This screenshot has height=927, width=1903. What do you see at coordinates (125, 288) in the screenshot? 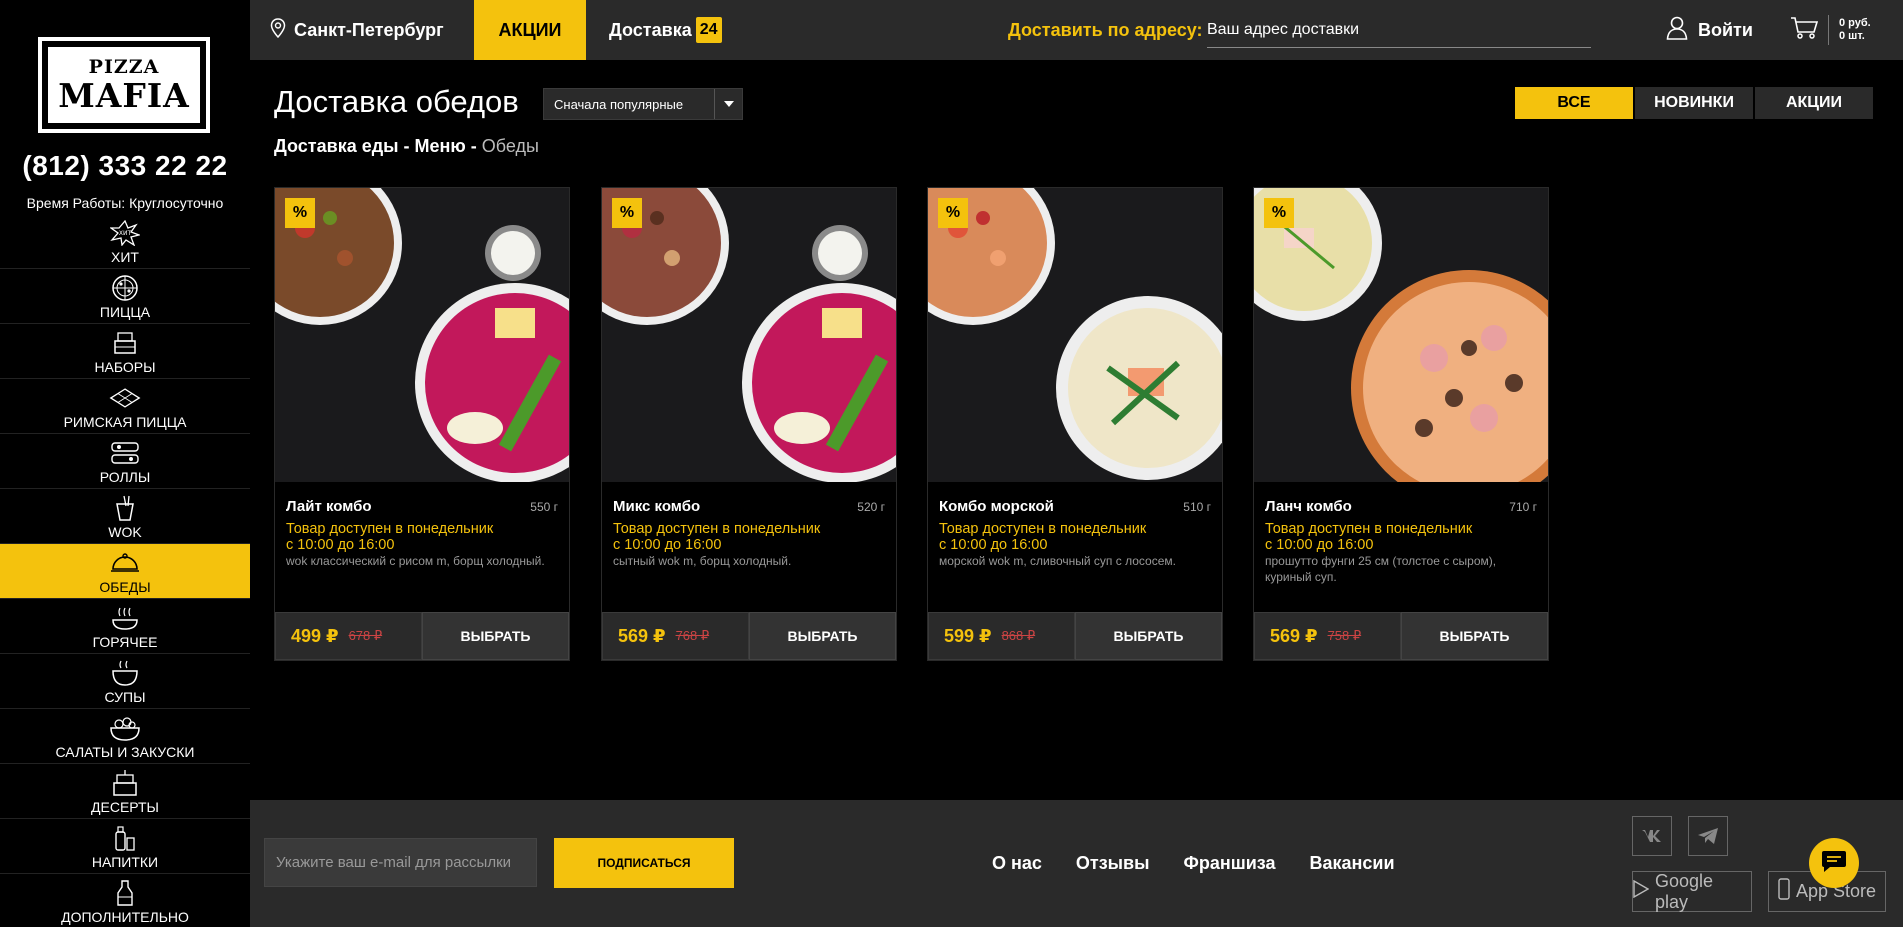
I see `pizza-icon` at bounding box center [125, 288].